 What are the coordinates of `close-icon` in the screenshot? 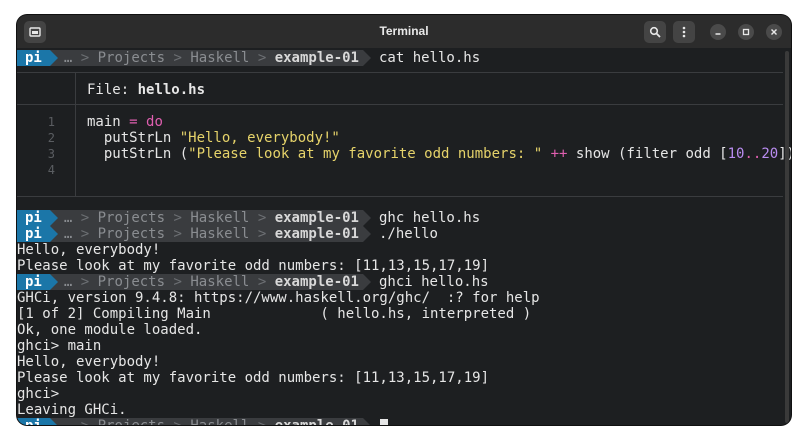 It's located at (774, 32).